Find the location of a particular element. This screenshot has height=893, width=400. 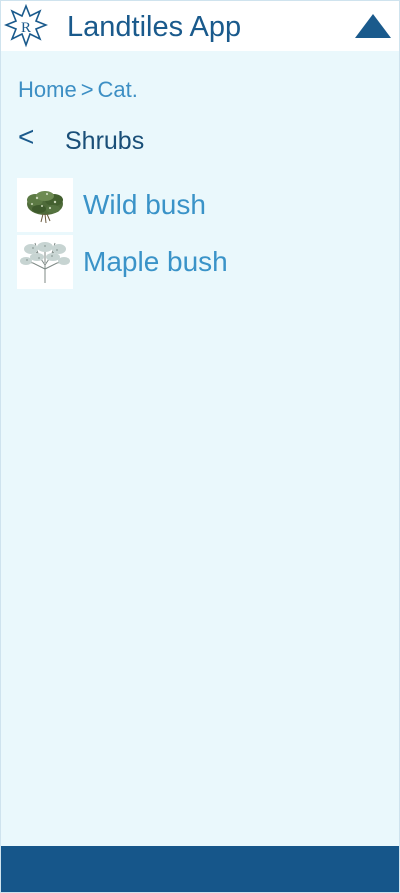

svg-text: R is located at coordinates (26, 28).